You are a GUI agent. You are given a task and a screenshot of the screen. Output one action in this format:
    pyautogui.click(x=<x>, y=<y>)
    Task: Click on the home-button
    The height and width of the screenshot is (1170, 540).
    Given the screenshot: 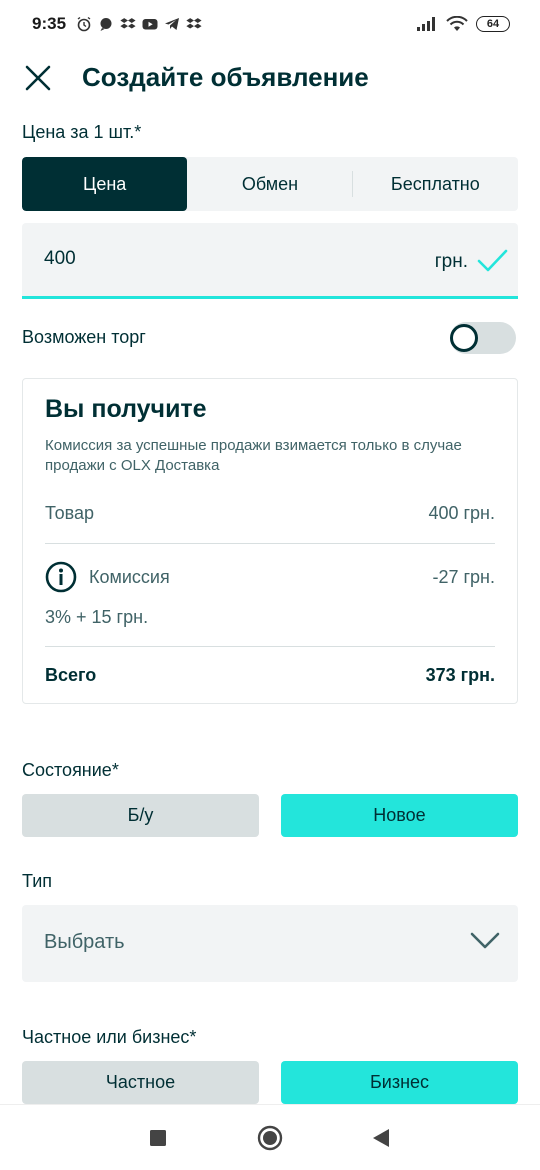 What is the action you would take?
    pyautogui.click(x=270, y=1138)
    